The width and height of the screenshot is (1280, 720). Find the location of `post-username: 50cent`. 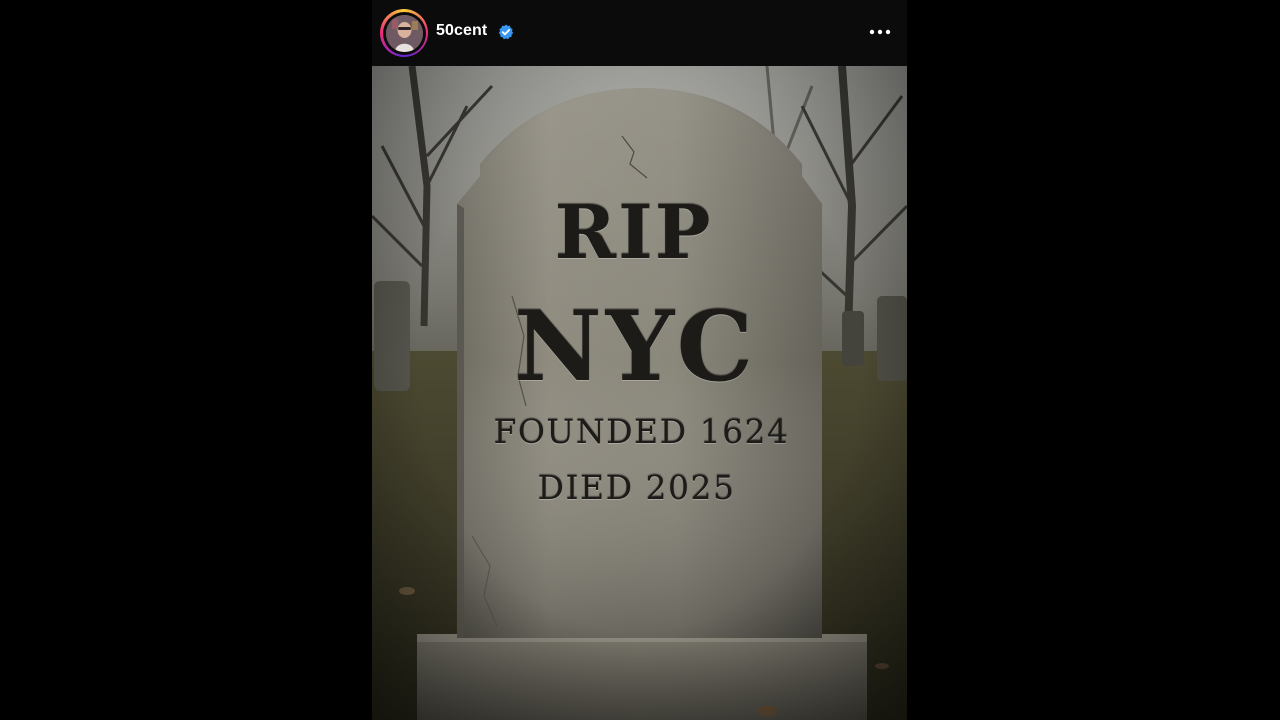

post-username: 50cent is located at coordinates (461, 31).